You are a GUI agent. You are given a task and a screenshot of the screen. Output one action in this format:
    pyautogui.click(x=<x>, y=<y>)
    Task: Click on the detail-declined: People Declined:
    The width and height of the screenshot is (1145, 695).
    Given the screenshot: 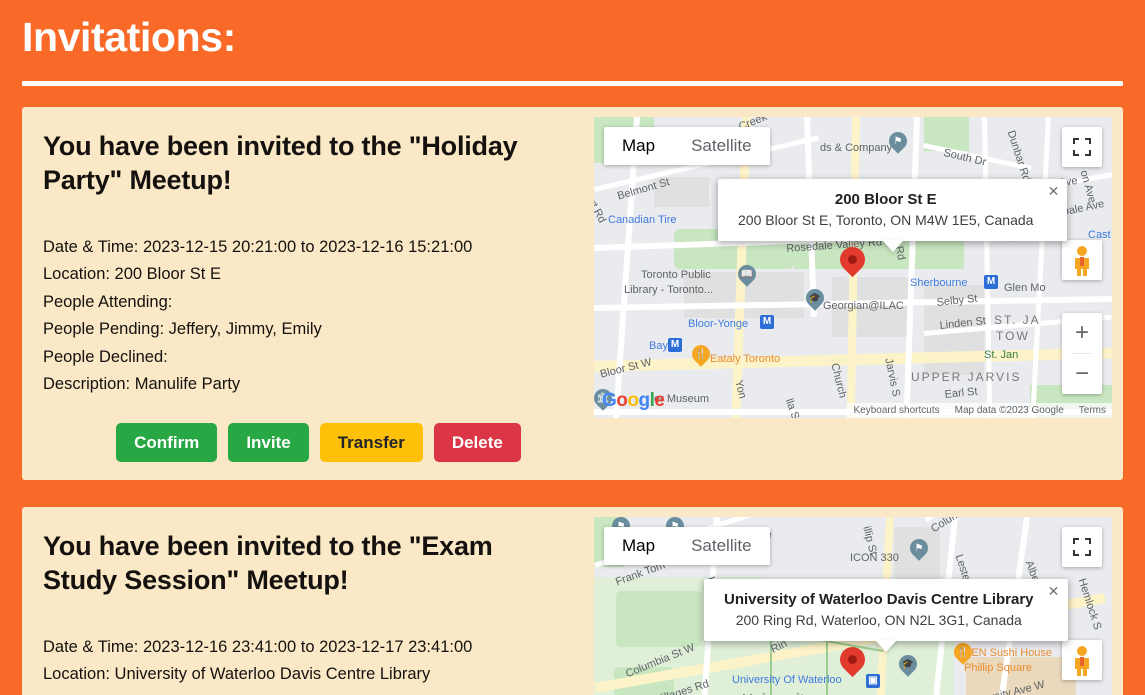 What is the action you would take?
    pyautogui.click(x=105, y=356)
    